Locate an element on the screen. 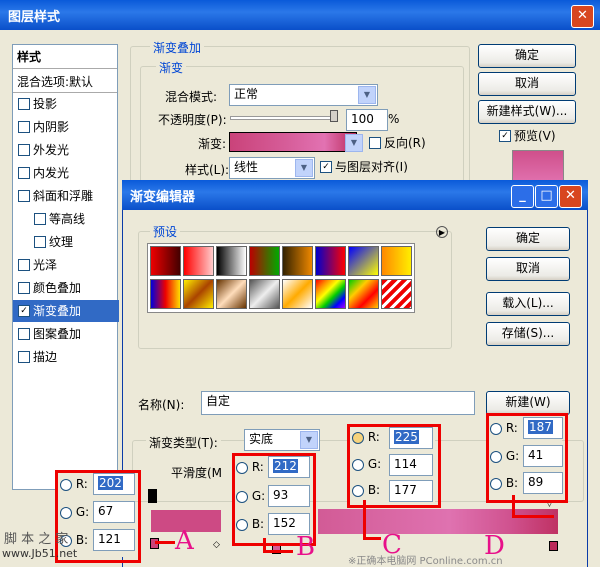 The width and height of the screenshot is (600, 567). rgb-c-b-input: 177 is located at coordinates (411, 491).